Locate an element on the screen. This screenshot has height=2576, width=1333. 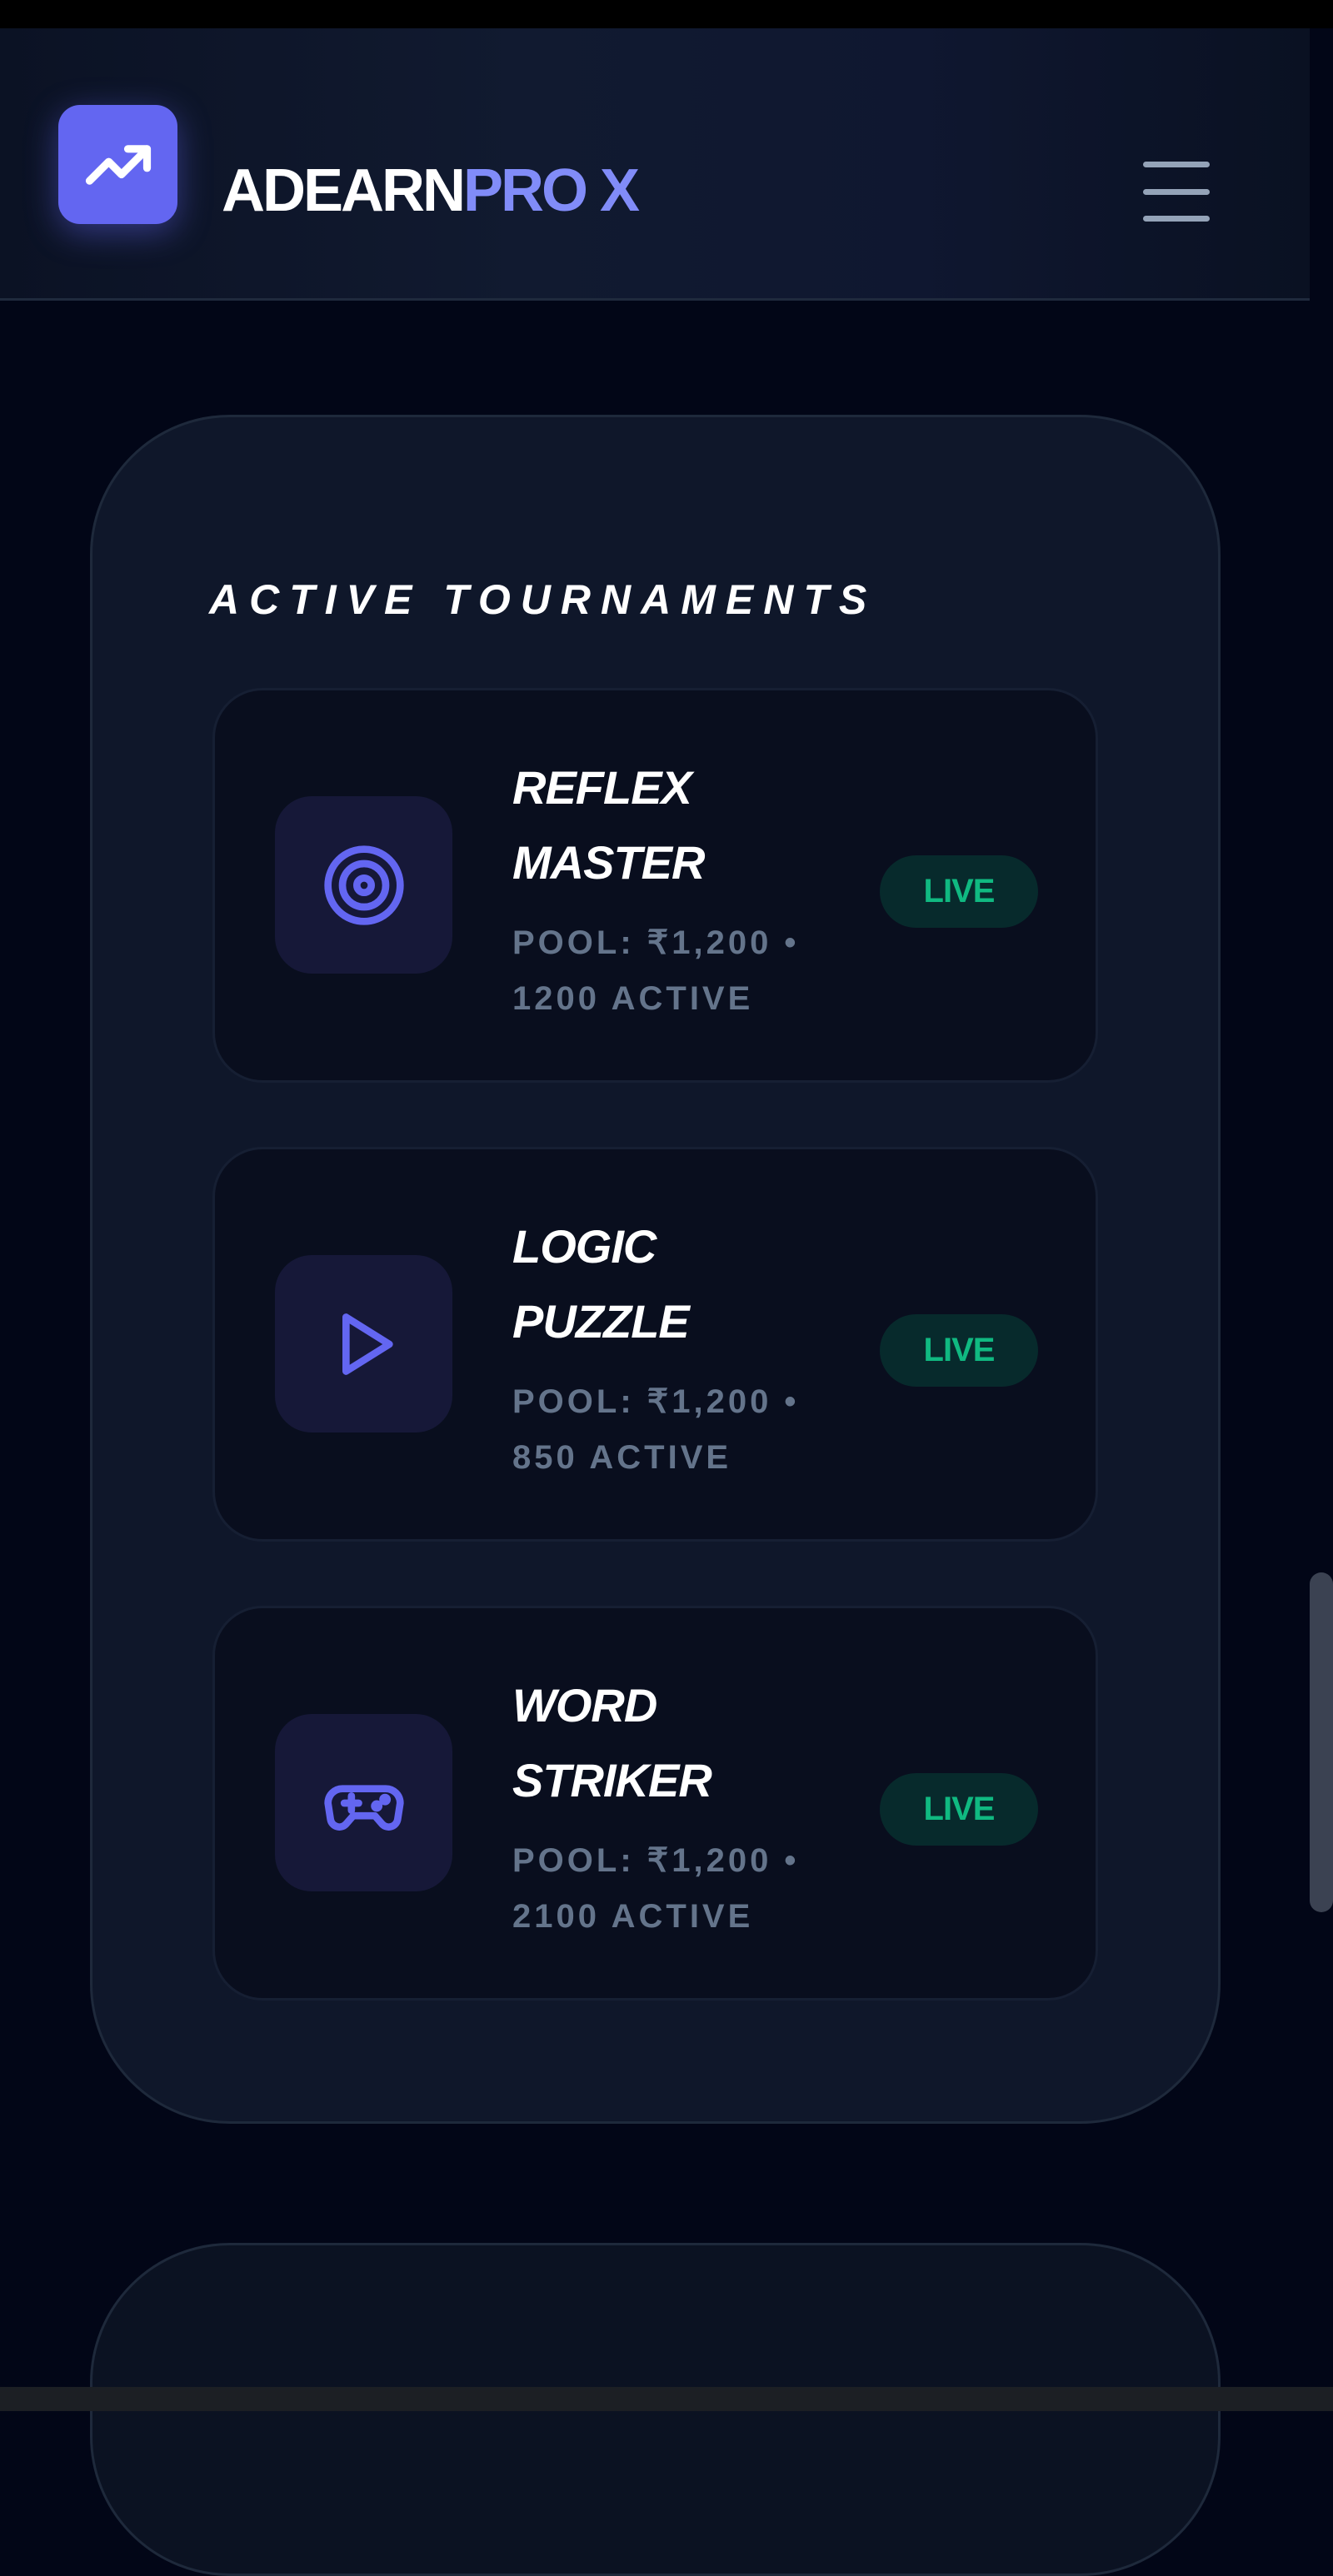
tournament-active-count: 850 ACTIVE is located at coordinates (622, 1458).